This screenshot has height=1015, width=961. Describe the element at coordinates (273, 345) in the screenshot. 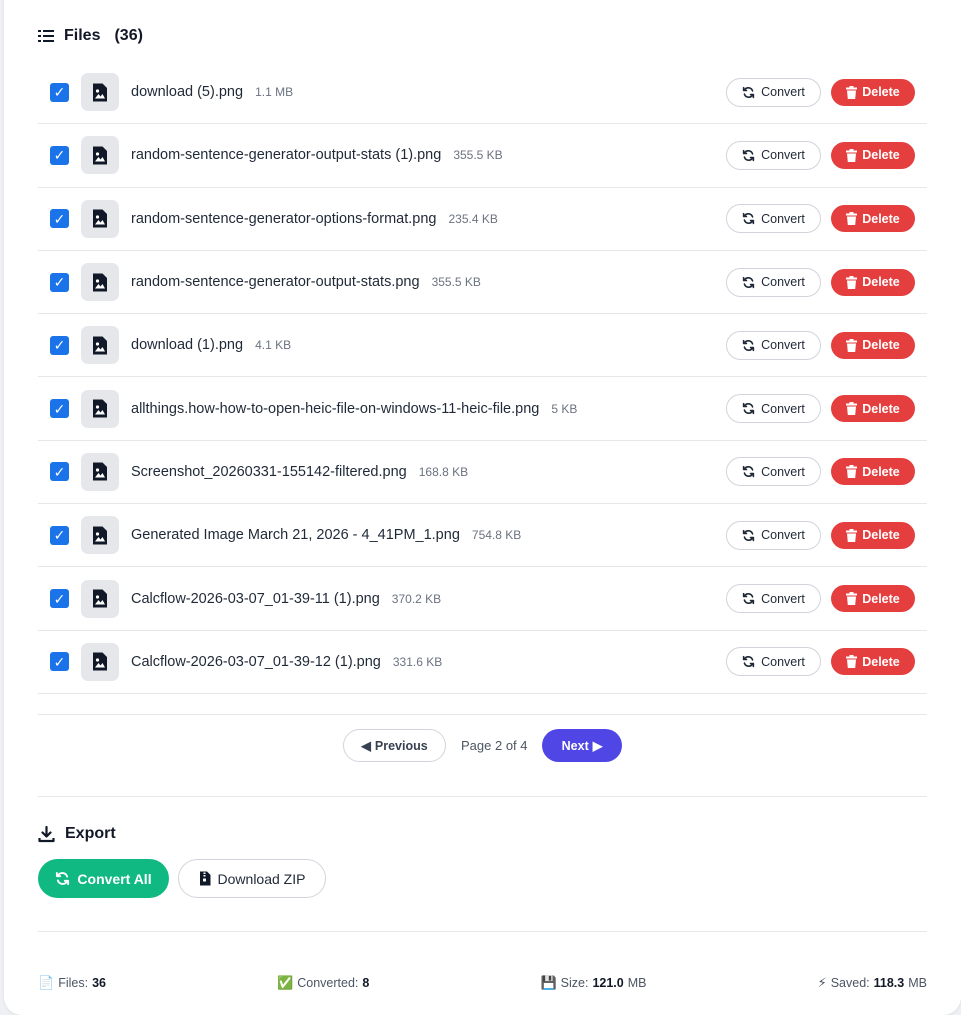

I see `file-size: 4.1 KB` at that location.